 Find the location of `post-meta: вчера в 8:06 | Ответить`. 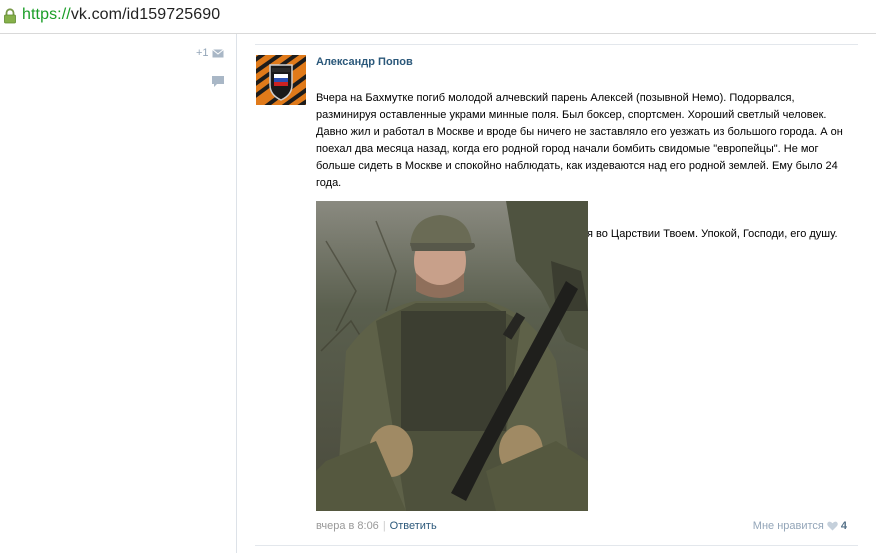

post-meta: вчера в 8:06 | Ответить is located at coordinates (376, 526).